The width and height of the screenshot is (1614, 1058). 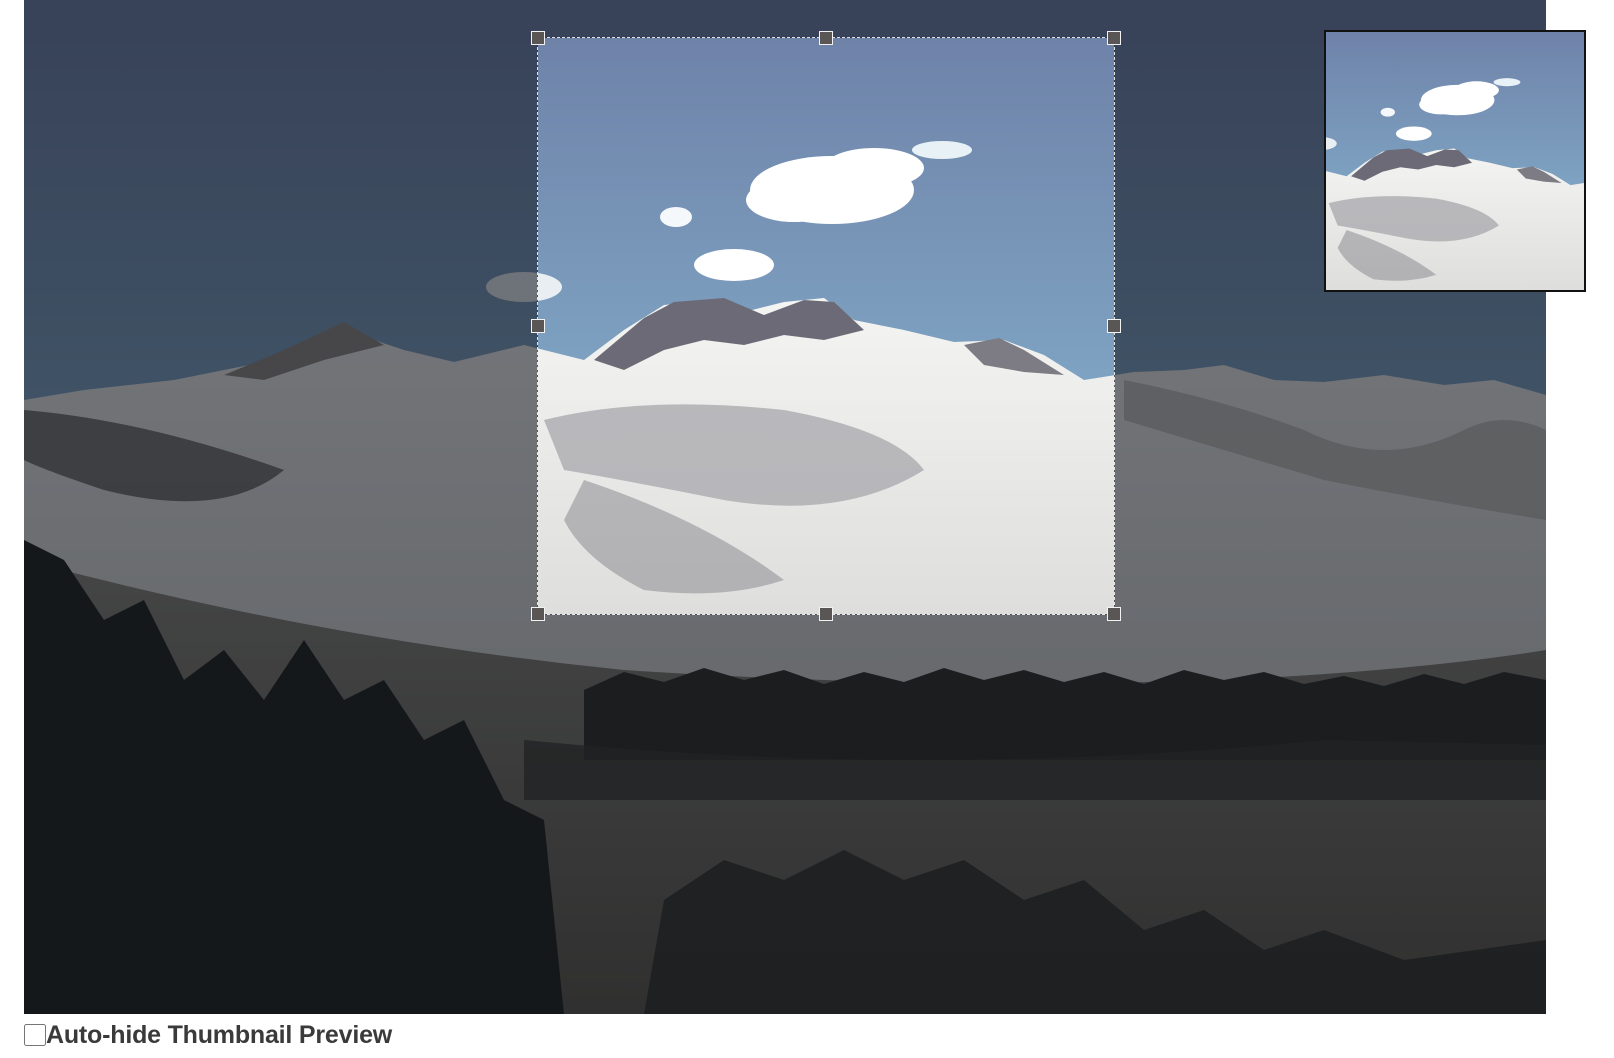 What do you see at coordinates (1114, 326) in the screenshot?
I see `crop-handle-right` at bounding box center [1114, 326].